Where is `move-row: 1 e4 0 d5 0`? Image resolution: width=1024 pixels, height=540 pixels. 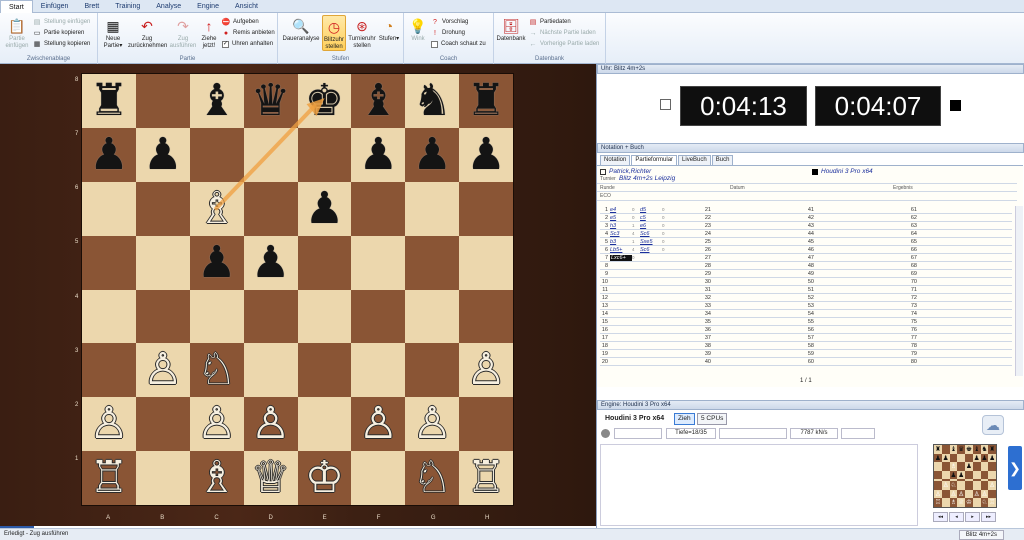 move-row: 1 e4 0 d5 0 is located at coordinates (651, 210).